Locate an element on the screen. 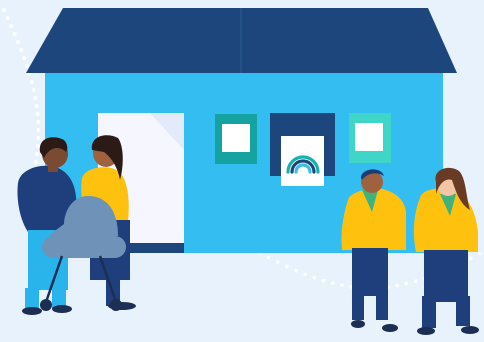 Image resolution: width=484 pixels, height=342 pixels. window-right is located at coordinates (370, 138).